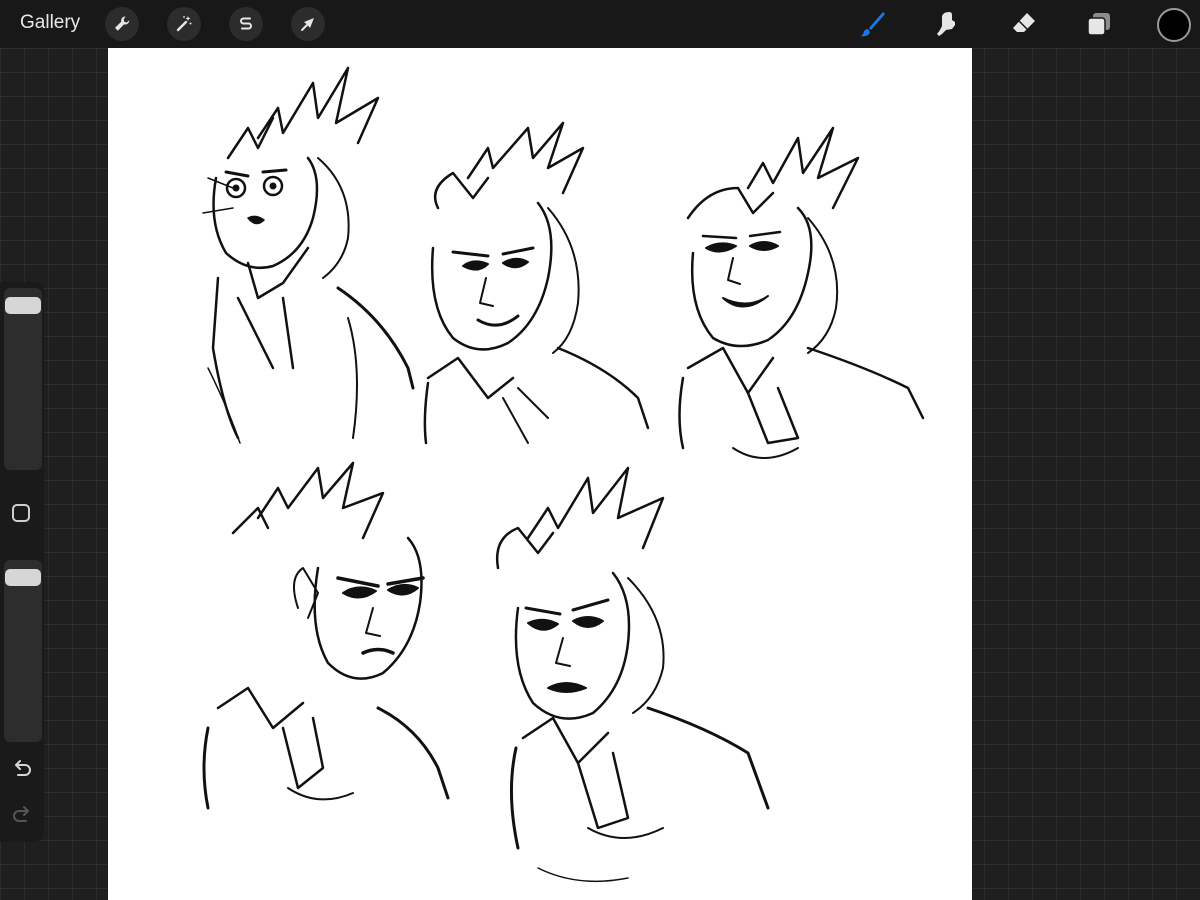 The height and width of the screenshot is (900, 1200). I want to click on brush-size-thumb, so click(23, 305).